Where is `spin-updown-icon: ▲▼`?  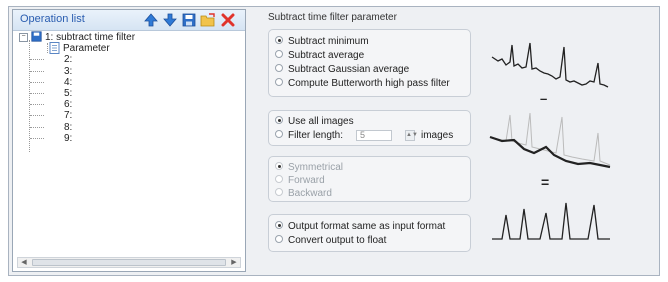
spin-updown-icon: ▲▼ is located at coordinates (411, 135).